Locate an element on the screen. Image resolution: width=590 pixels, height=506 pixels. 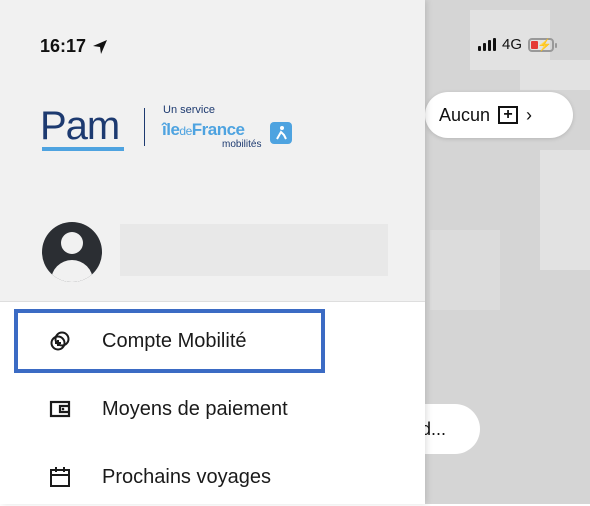
status-bar-right: 4G ⚡ is located at coordinates (518, 44).